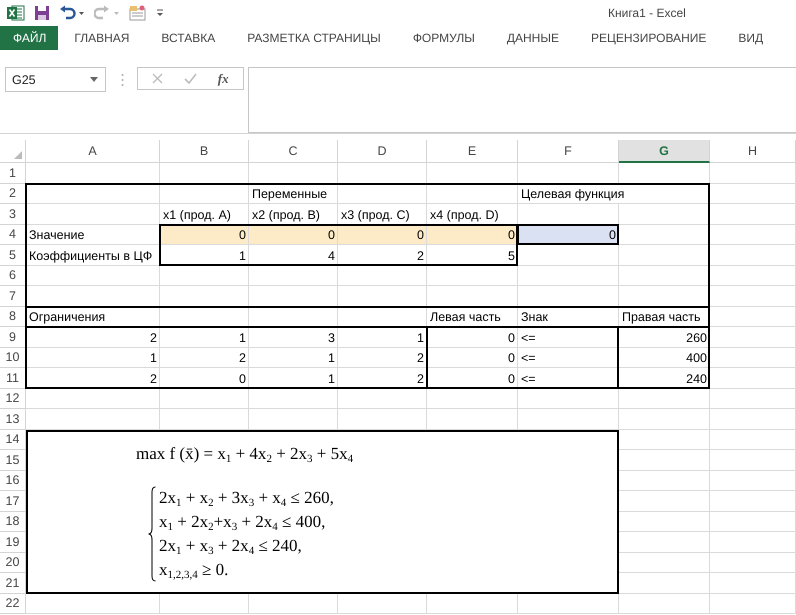 This screenshot has width=796, height=615. What do you see at coordinates (92, 234) in the screenshot?
I see `table-cell: Значение` at bounding box center [92, 234].